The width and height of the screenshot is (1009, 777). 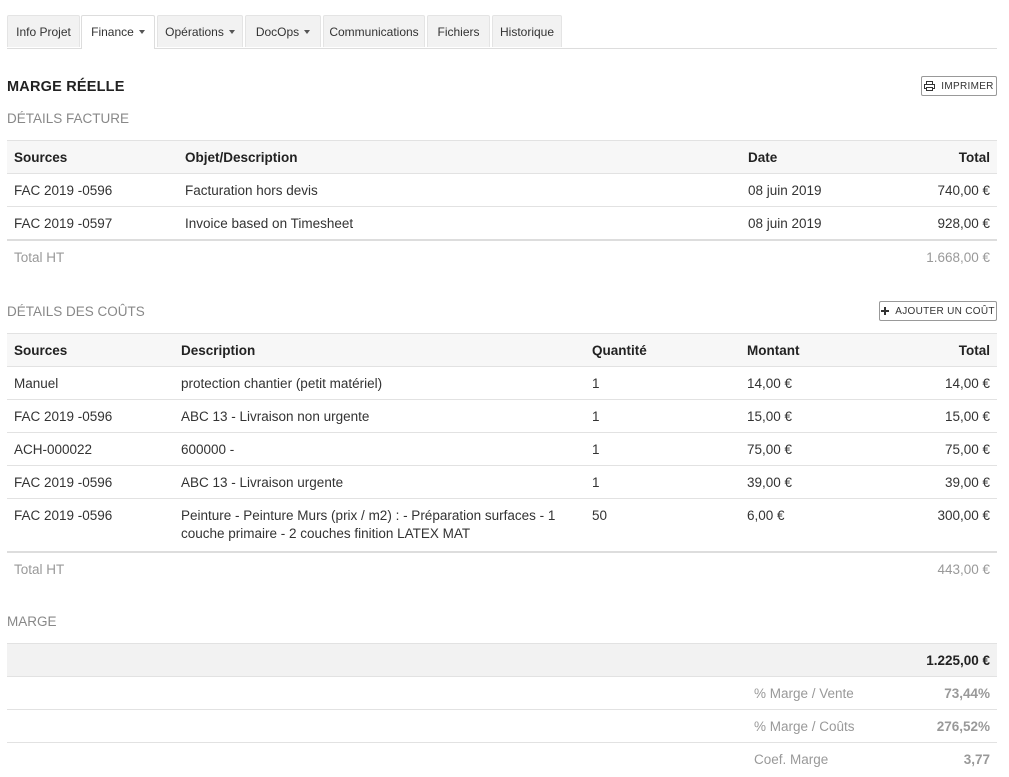 I want to click on cell-description: Invoice based on Timesheet, so click(x=459, y=223).